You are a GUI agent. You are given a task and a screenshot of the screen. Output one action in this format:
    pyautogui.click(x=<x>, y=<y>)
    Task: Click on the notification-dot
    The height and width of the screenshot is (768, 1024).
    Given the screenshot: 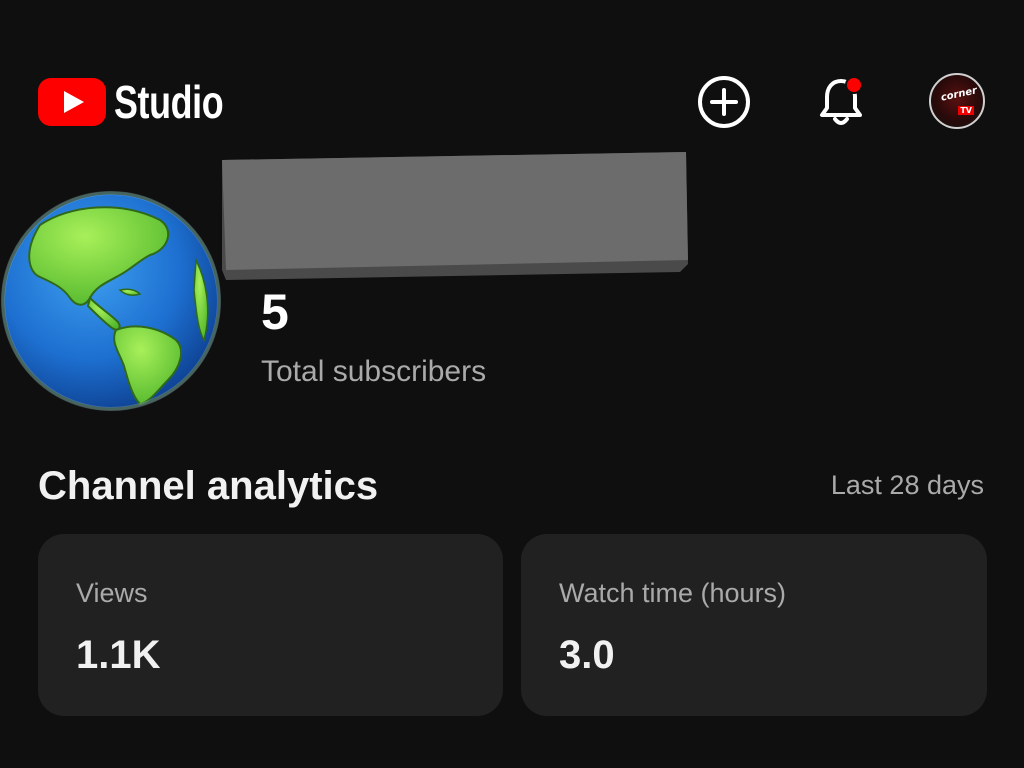 What is the action you would take?
    pyautogui.click(x=854, y=85)
    